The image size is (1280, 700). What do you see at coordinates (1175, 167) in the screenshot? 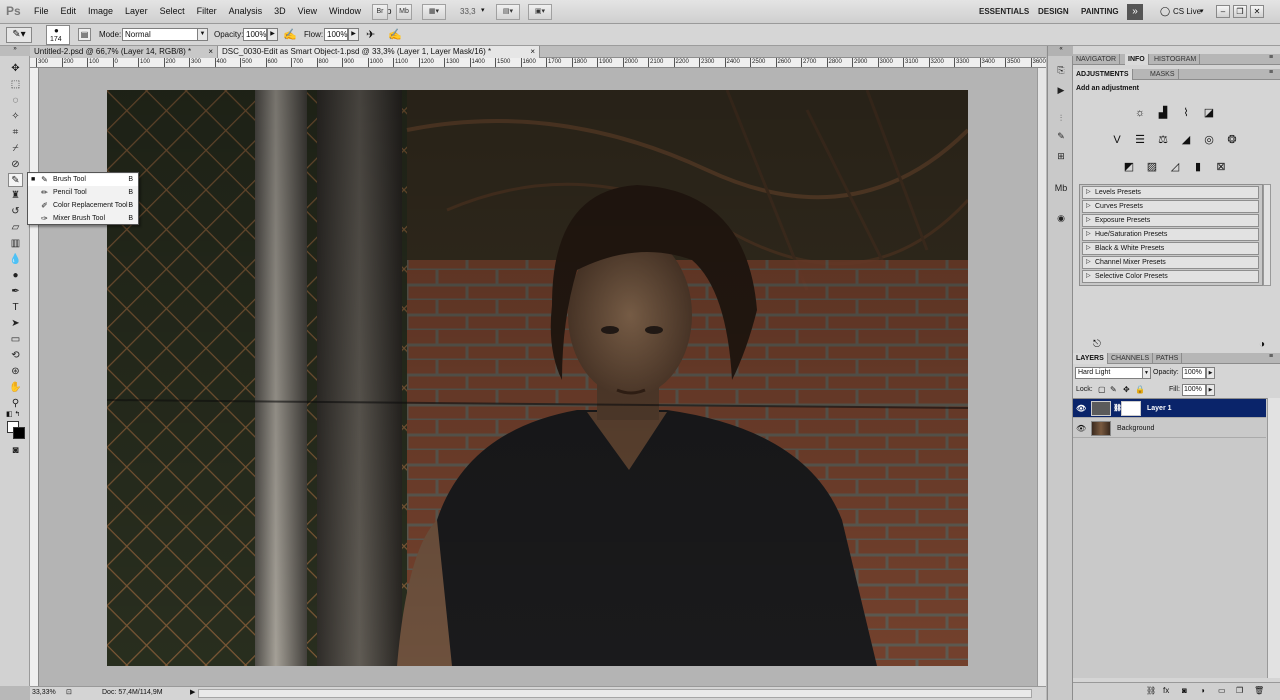
I see `threshold-adj-icon: ◿` at bounding box center [1175, 167].